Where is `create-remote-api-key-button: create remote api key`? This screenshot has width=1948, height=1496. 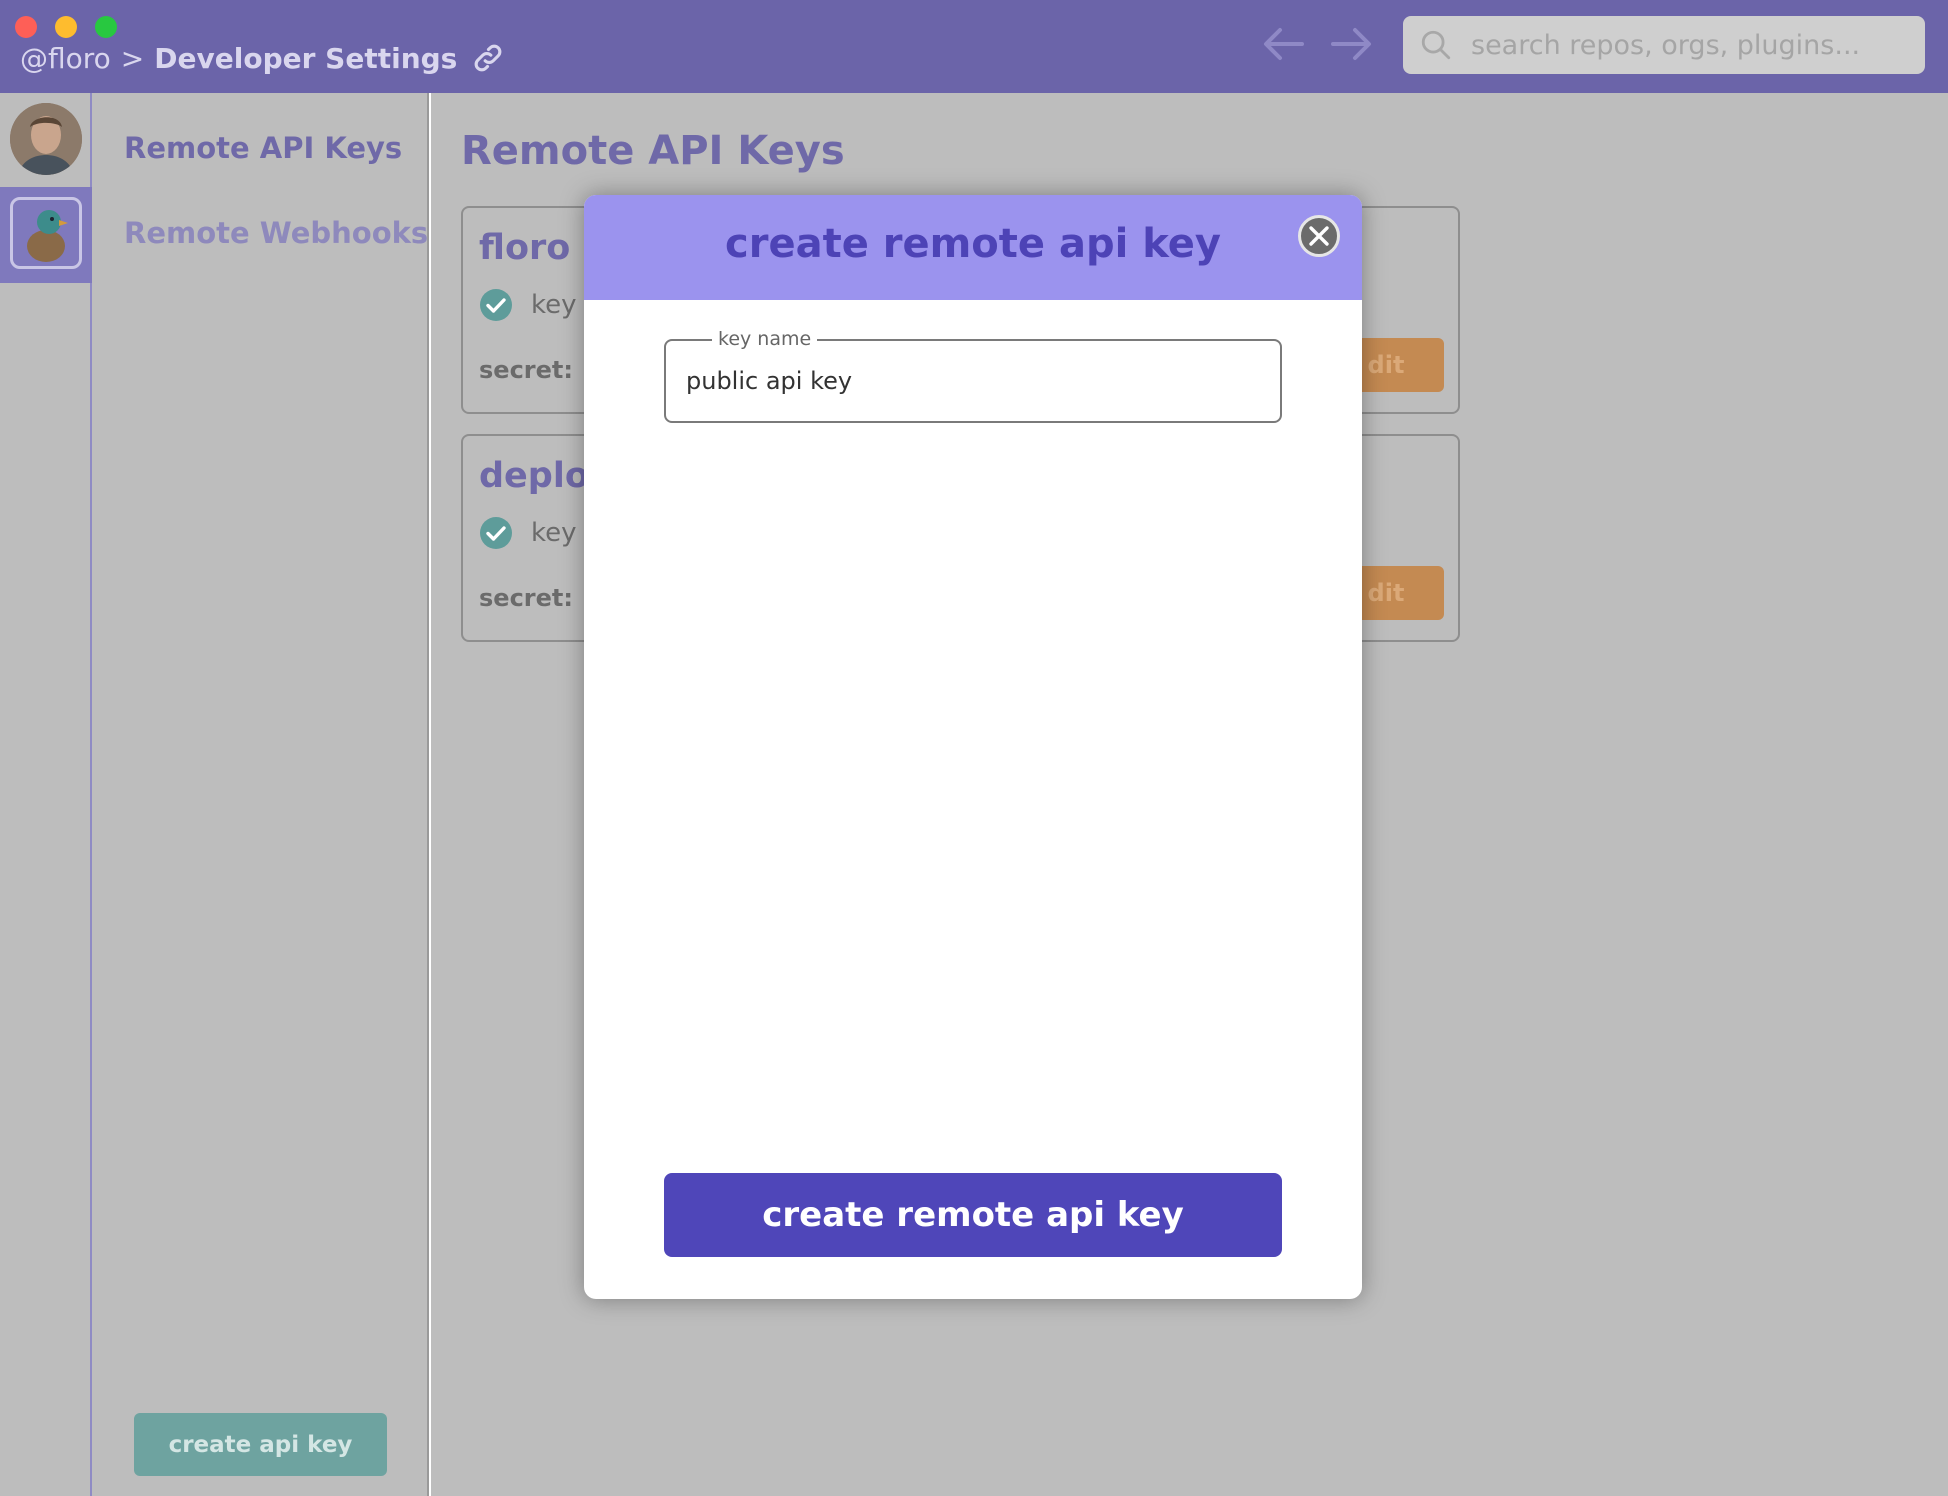 create-remote-api-key-button: create remote api key is located at coordinates (973, 1215).